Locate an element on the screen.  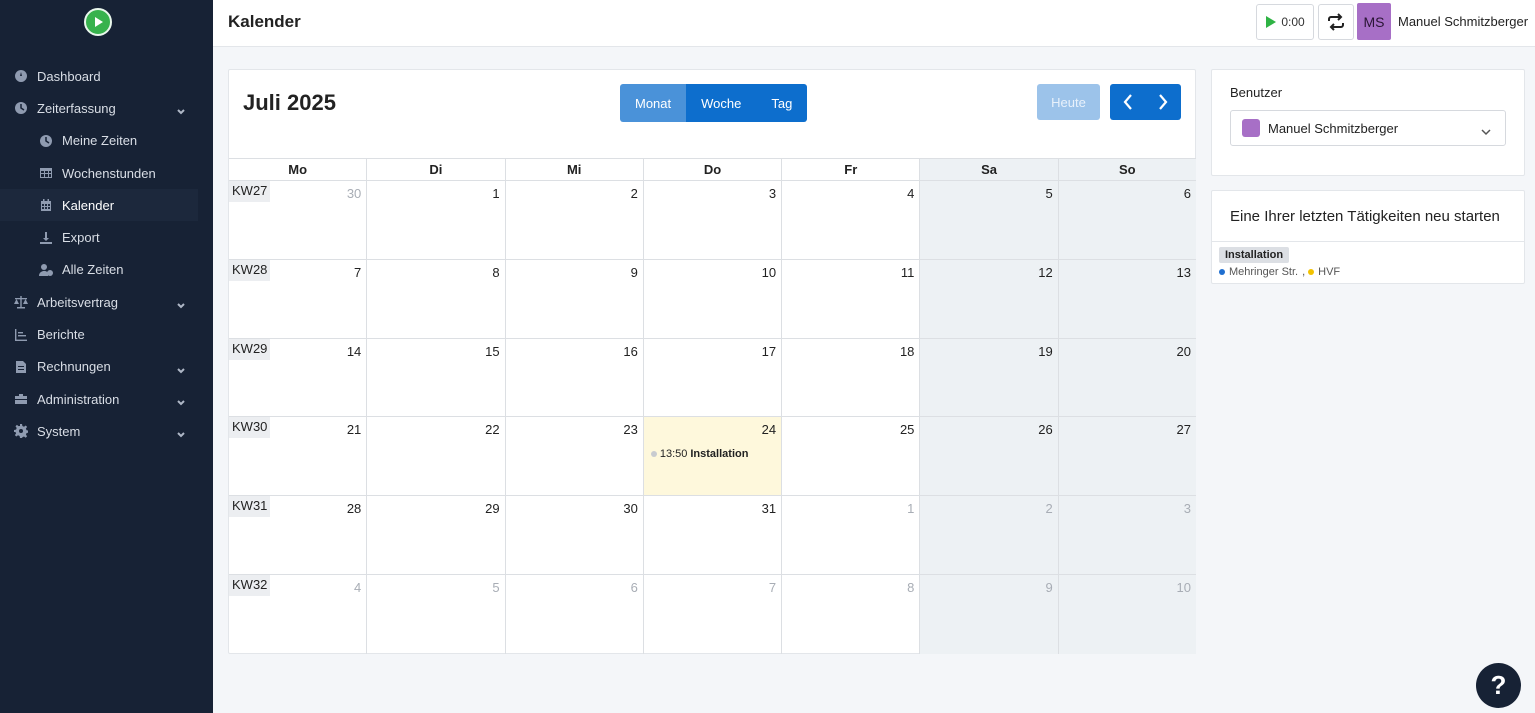
day-cell: 16 is located at coordinates (575, 377).